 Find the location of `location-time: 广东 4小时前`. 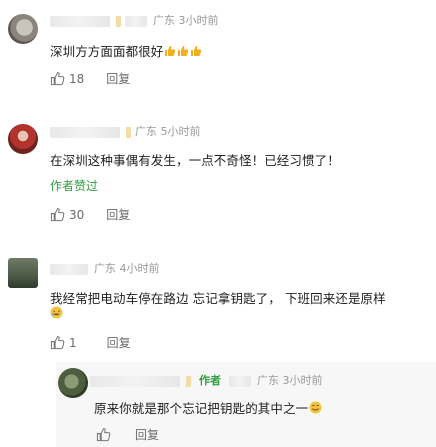

location-time: 广东 4小时前 is located at coordinates (127, 268).